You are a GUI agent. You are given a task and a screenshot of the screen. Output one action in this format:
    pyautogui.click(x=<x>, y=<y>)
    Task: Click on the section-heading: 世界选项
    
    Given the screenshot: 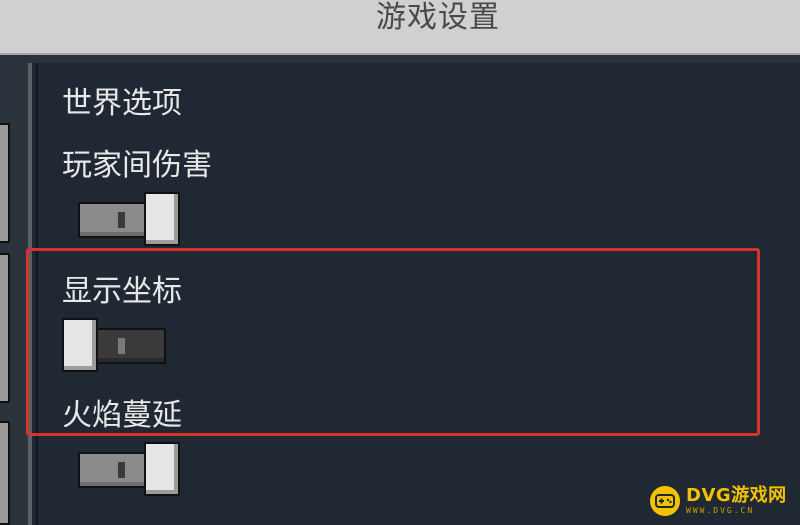 What is the action you would take?
    pyautogui.click(x=122, y=103)
    